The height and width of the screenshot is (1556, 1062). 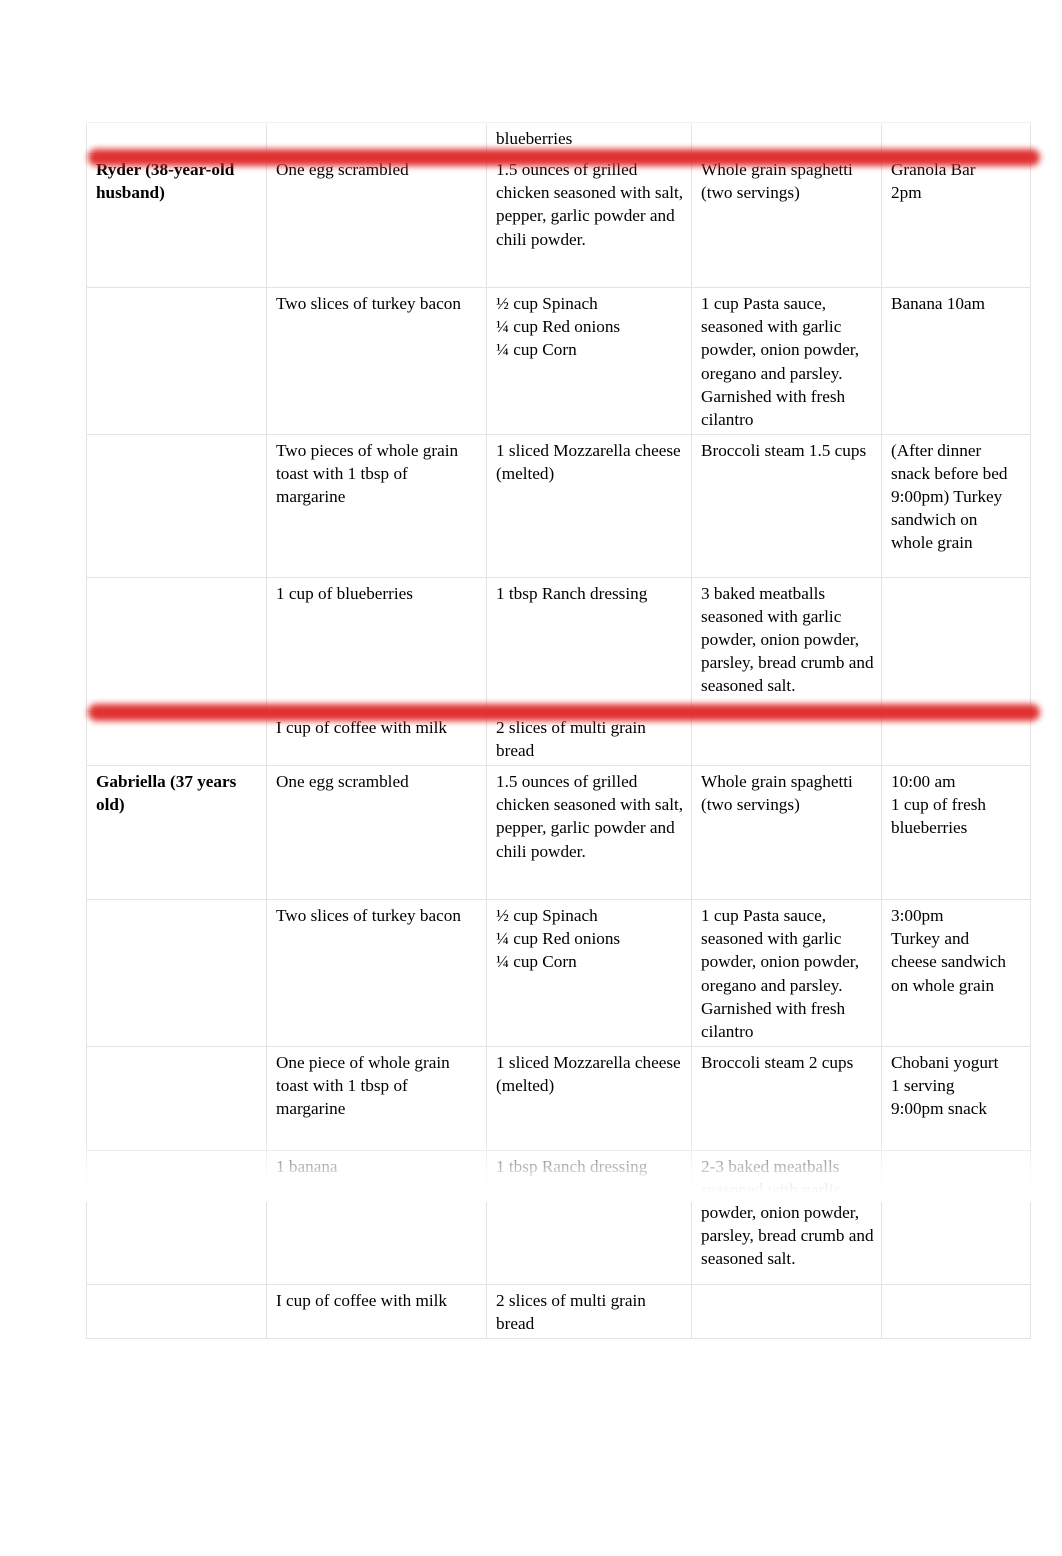 What do you see at coordinates (376, 138) in the screenshot?
I see `cell-breakfast` at bounding box center [376, 138].